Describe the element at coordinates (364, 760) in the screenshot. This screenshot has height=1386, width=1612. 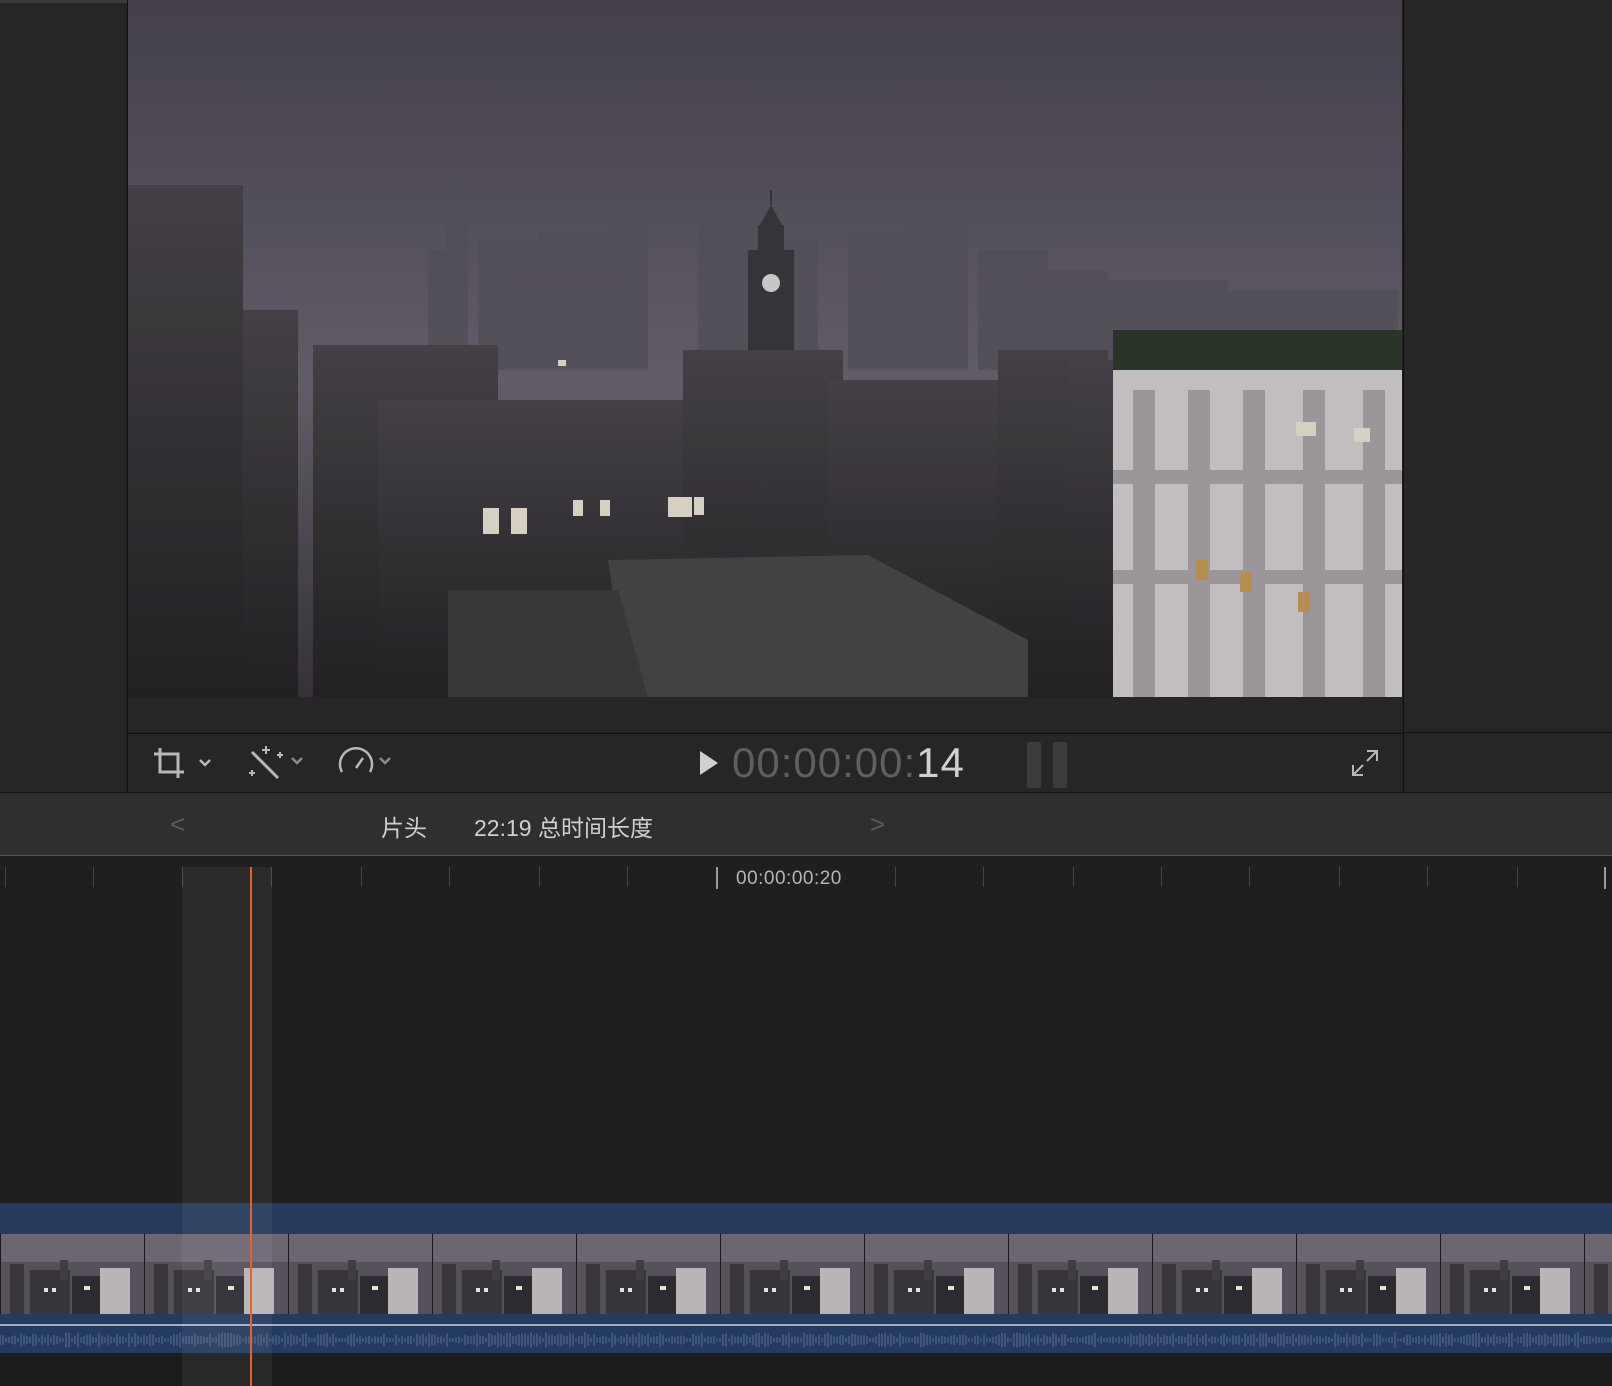
I see `speedometer-icon` at that location.